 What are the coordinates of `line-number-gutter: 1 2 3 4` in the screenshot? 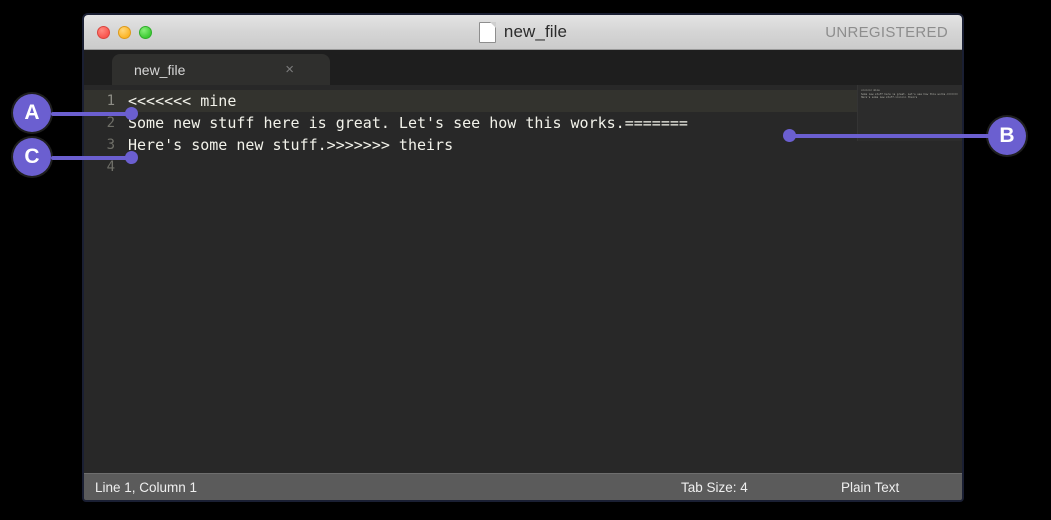 It's located at (104, 277).